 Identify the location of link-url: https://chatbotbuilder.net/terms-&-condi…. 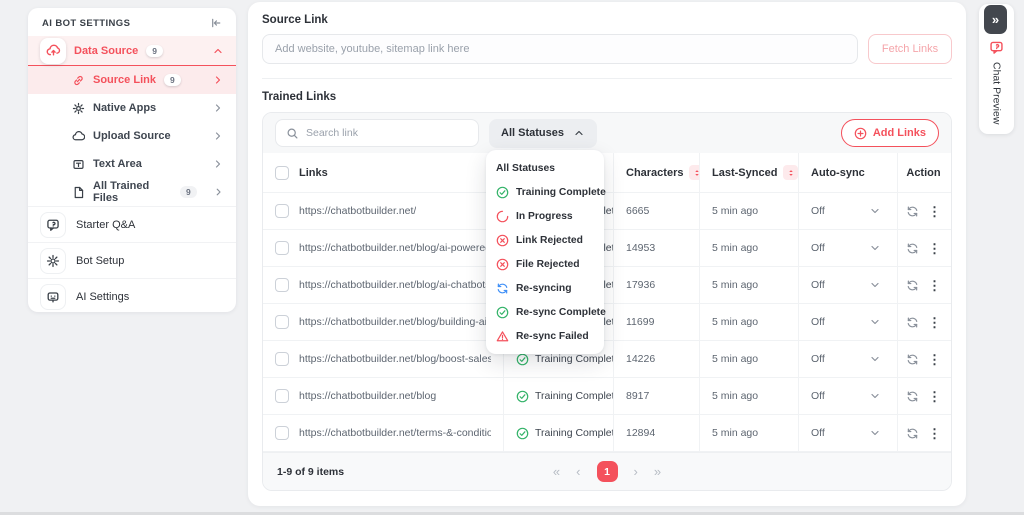
(395, 433).